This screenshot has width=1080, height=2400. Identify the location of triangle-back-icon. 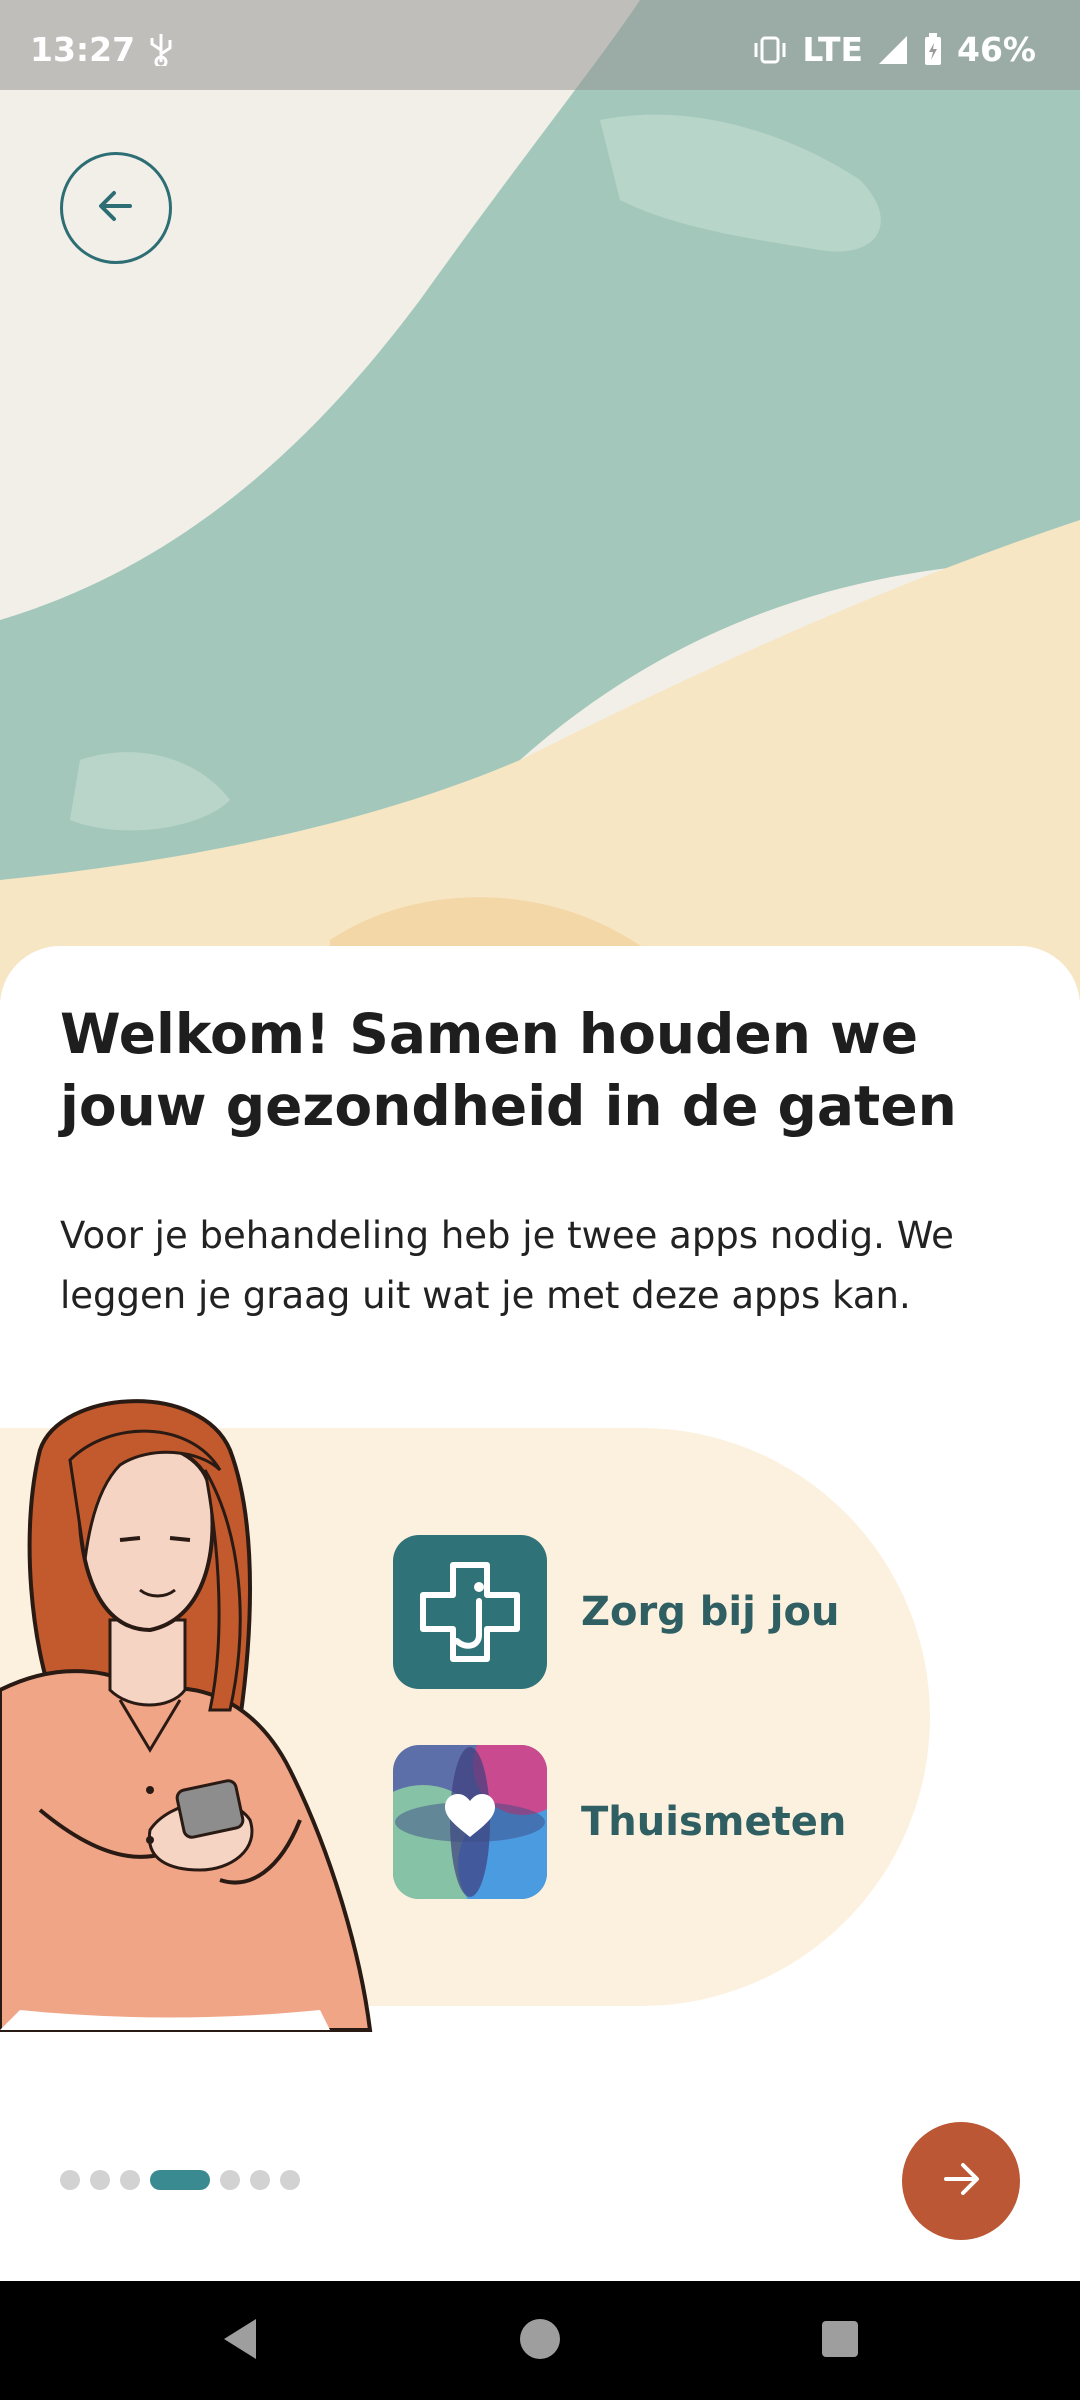
(240, 2341).